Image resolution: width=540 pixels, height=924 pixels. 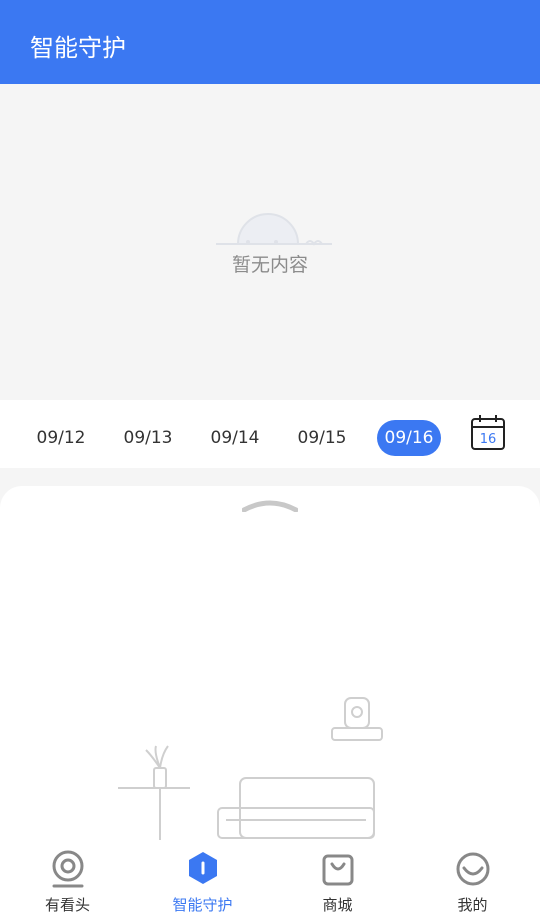 What do you see at coordinates (274, 229) in the screenshot?
I see `empty-illustration-icon` at bounding box center [274, 229].